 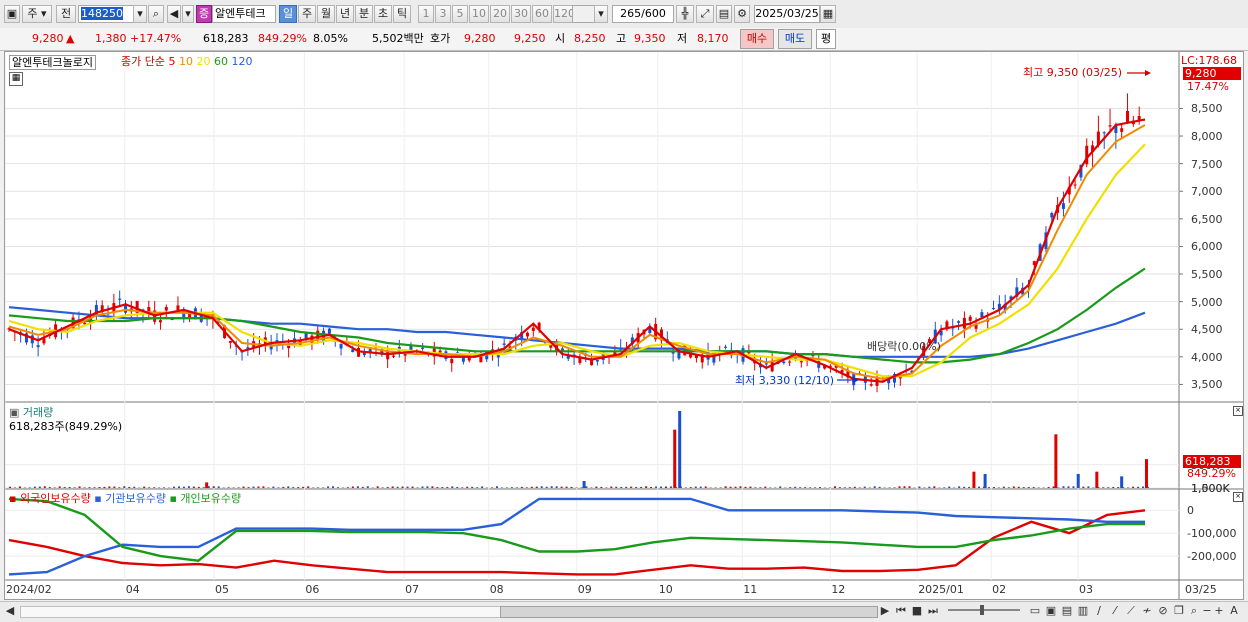 I want to click on draw-tool-icon-2: ⊘, so click(x=1163, y=611).